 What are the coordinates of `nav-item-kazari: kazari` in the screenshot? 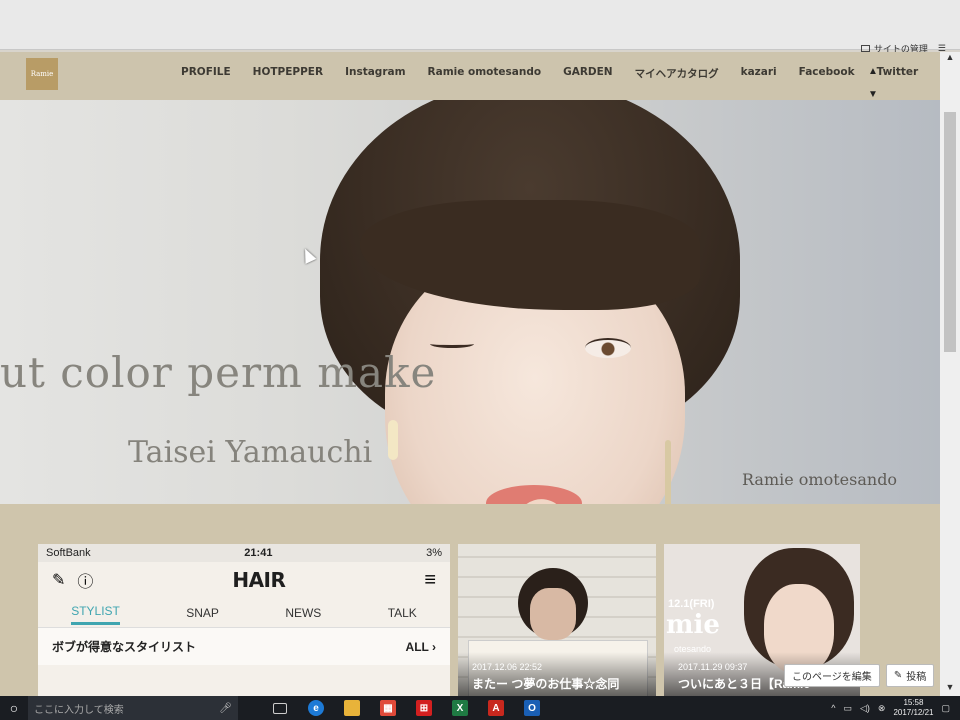 It's located at (759, 73).